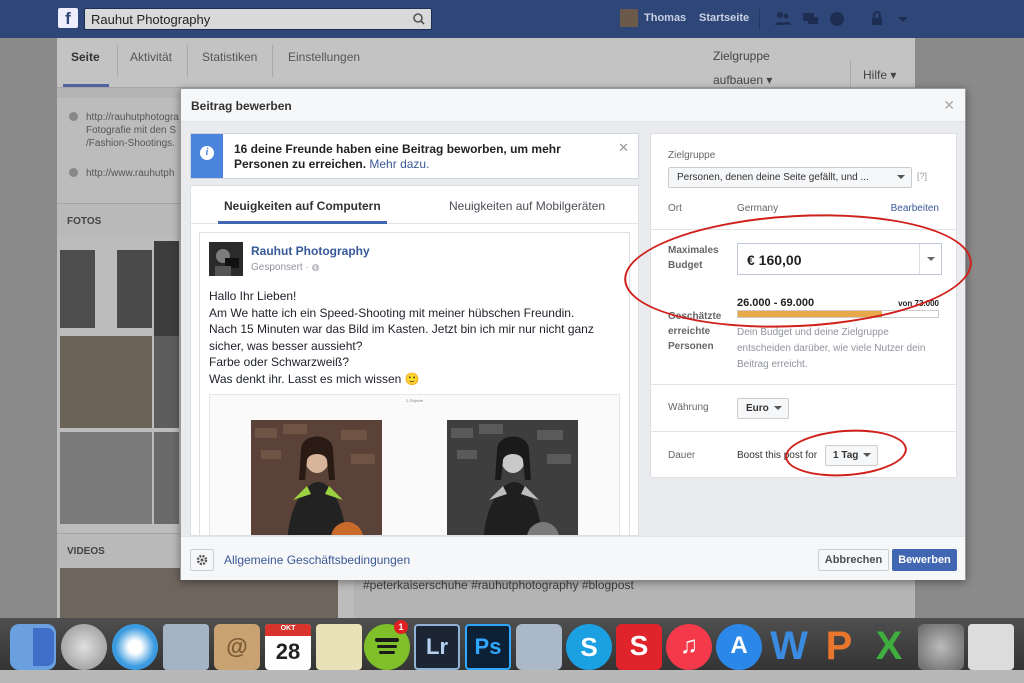 The width and height of the screenshot is (1024, 683). I want to click on post-photo-album: 2 Objekte, so click(414, 464).